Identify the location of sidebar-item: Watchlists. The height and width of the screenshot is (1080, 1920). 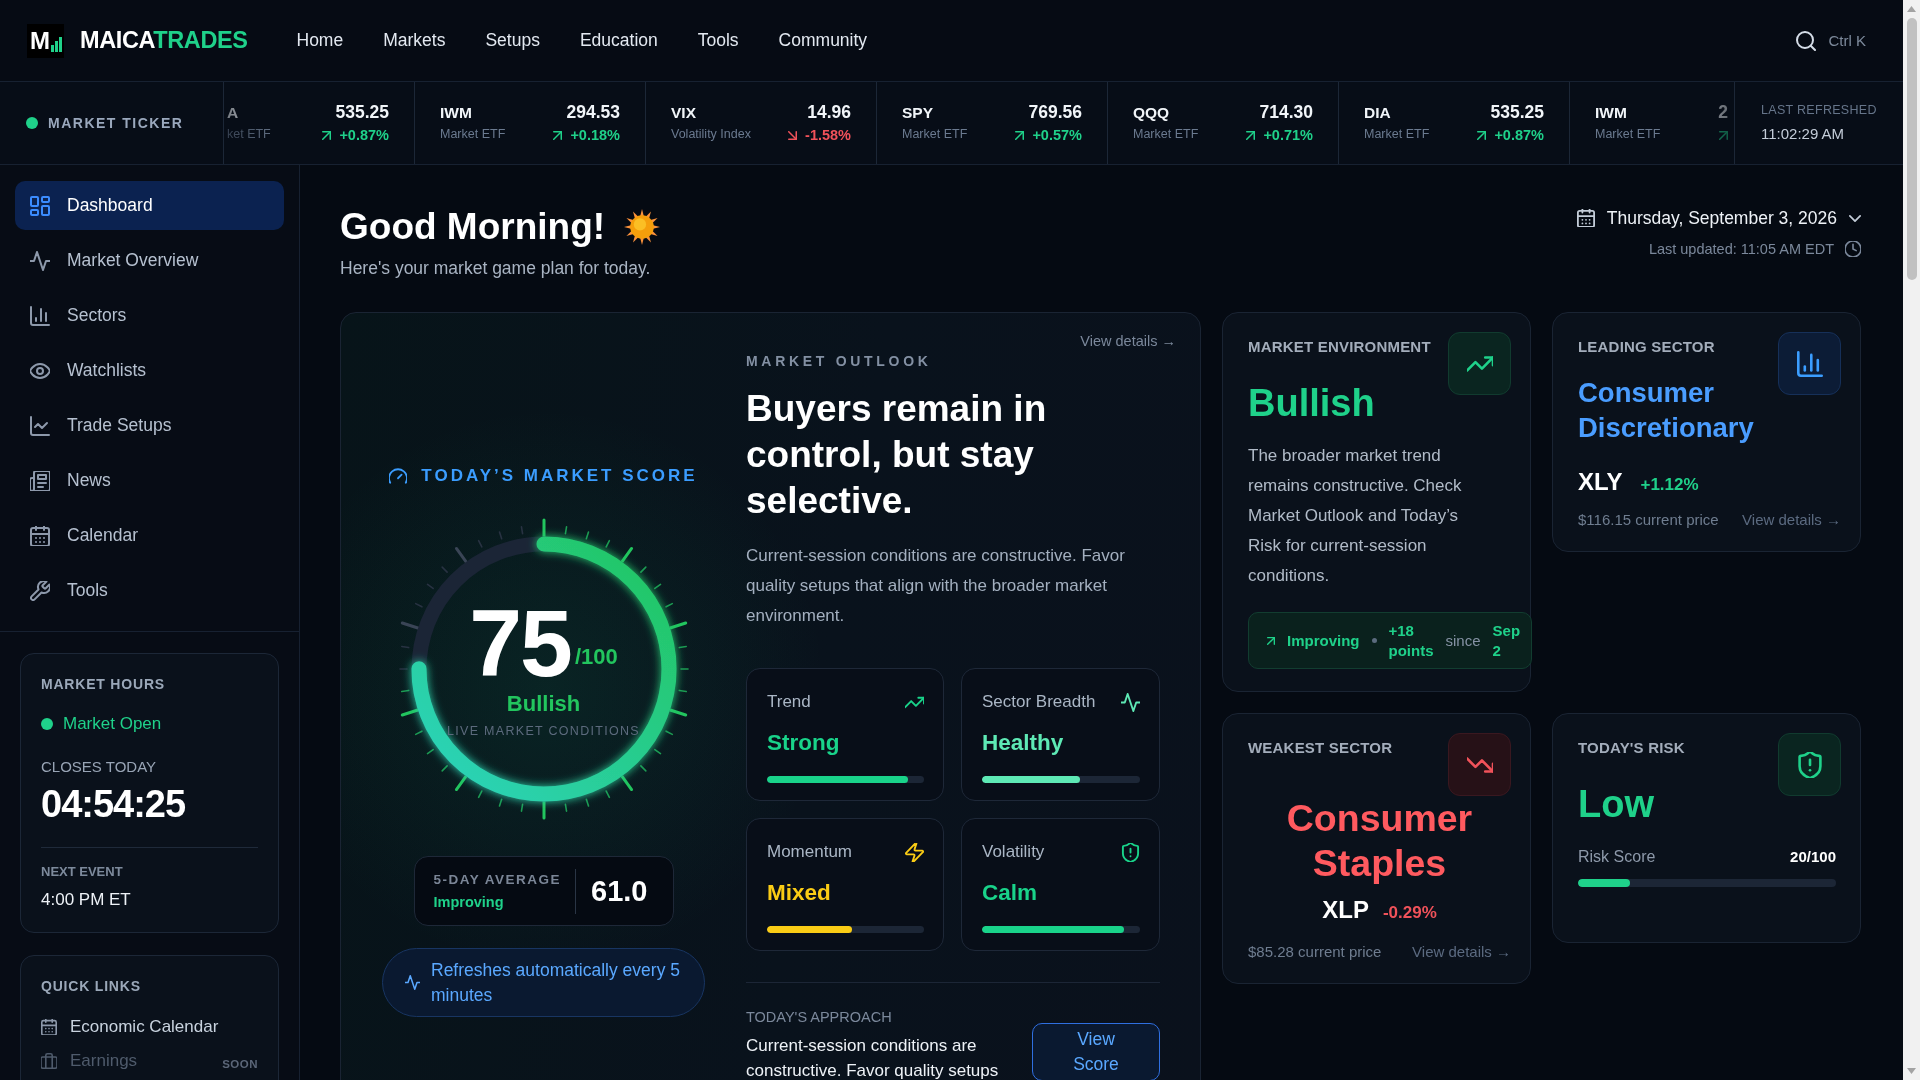
(149, 370).